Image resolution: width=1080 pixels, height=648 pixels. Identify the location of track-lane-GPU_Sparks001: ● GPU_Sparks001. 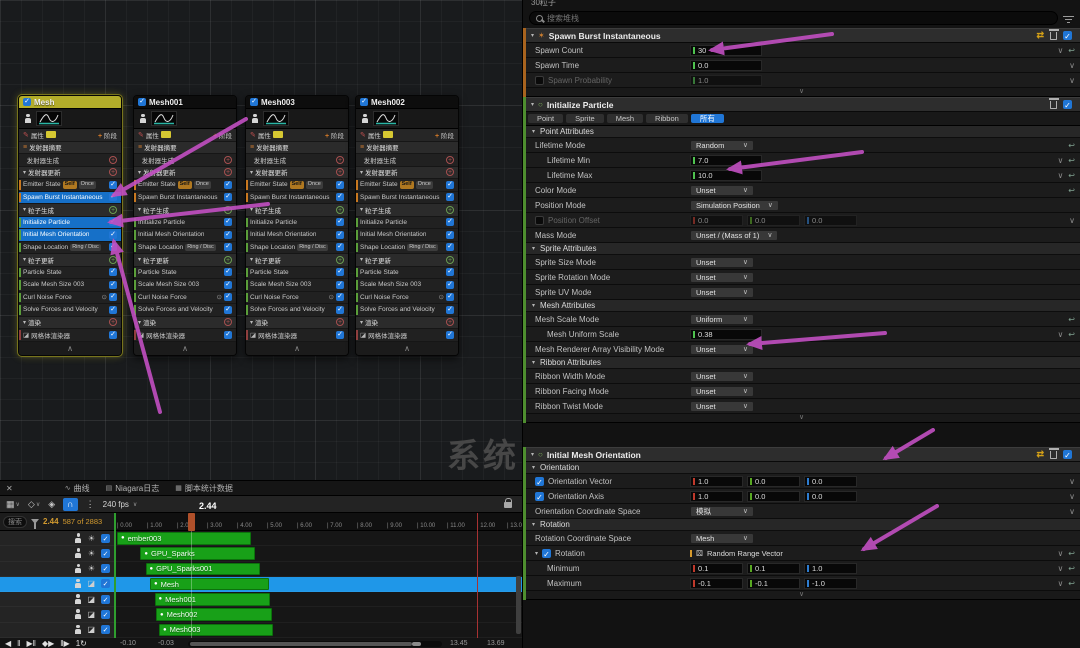
(318, 569).